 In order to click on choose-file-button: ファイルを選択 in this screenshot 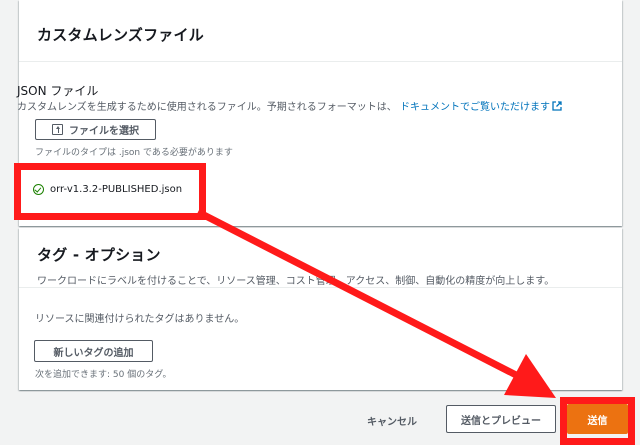, I will do `click(95, 129)`.